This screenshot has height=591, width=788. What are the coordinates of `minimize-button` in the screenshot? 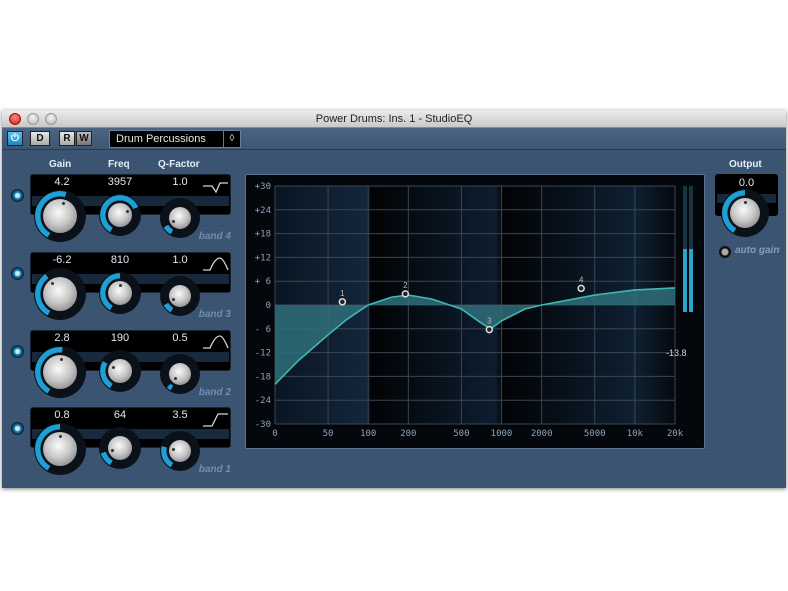 It's located at (33, 119).